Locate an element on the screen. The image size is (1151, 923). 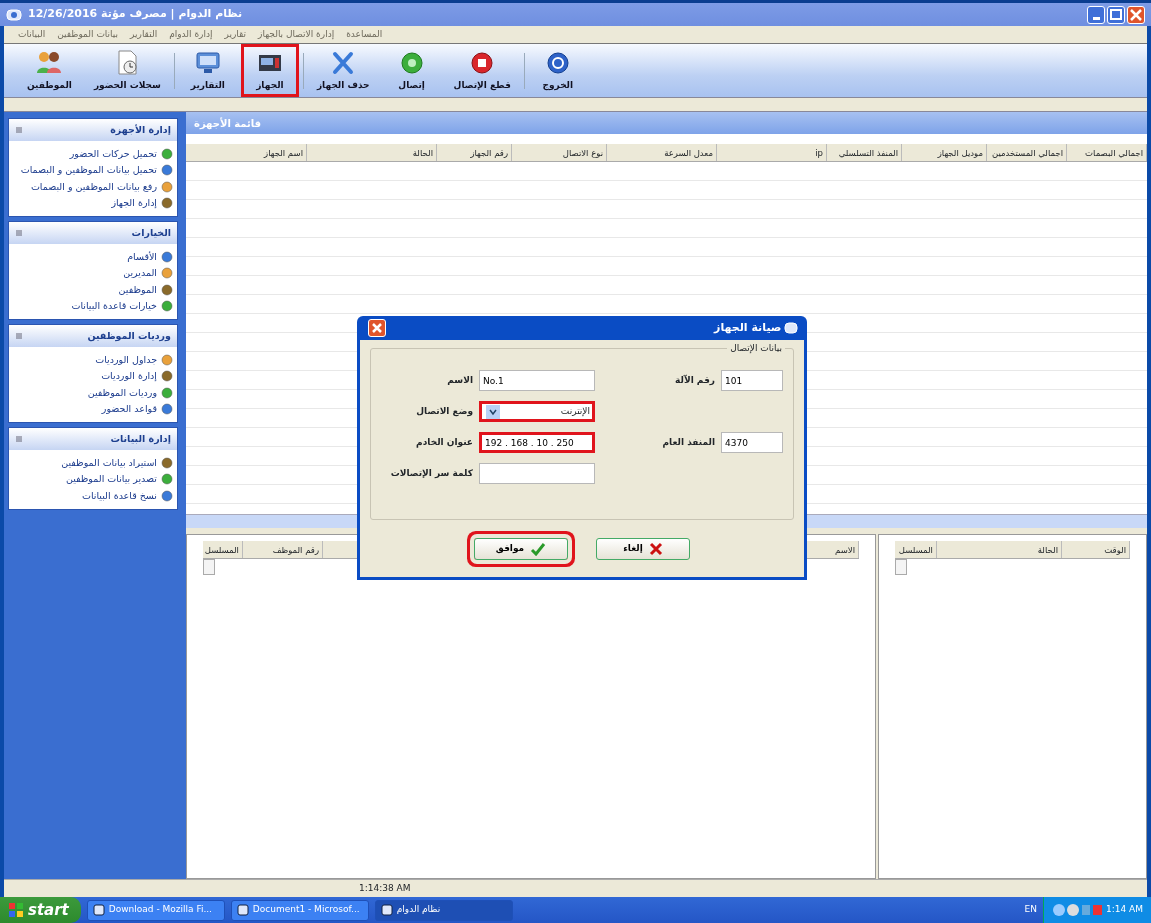
sidebar-item: تصدير بيانات الموظفين is located at coordinates (111, 479).